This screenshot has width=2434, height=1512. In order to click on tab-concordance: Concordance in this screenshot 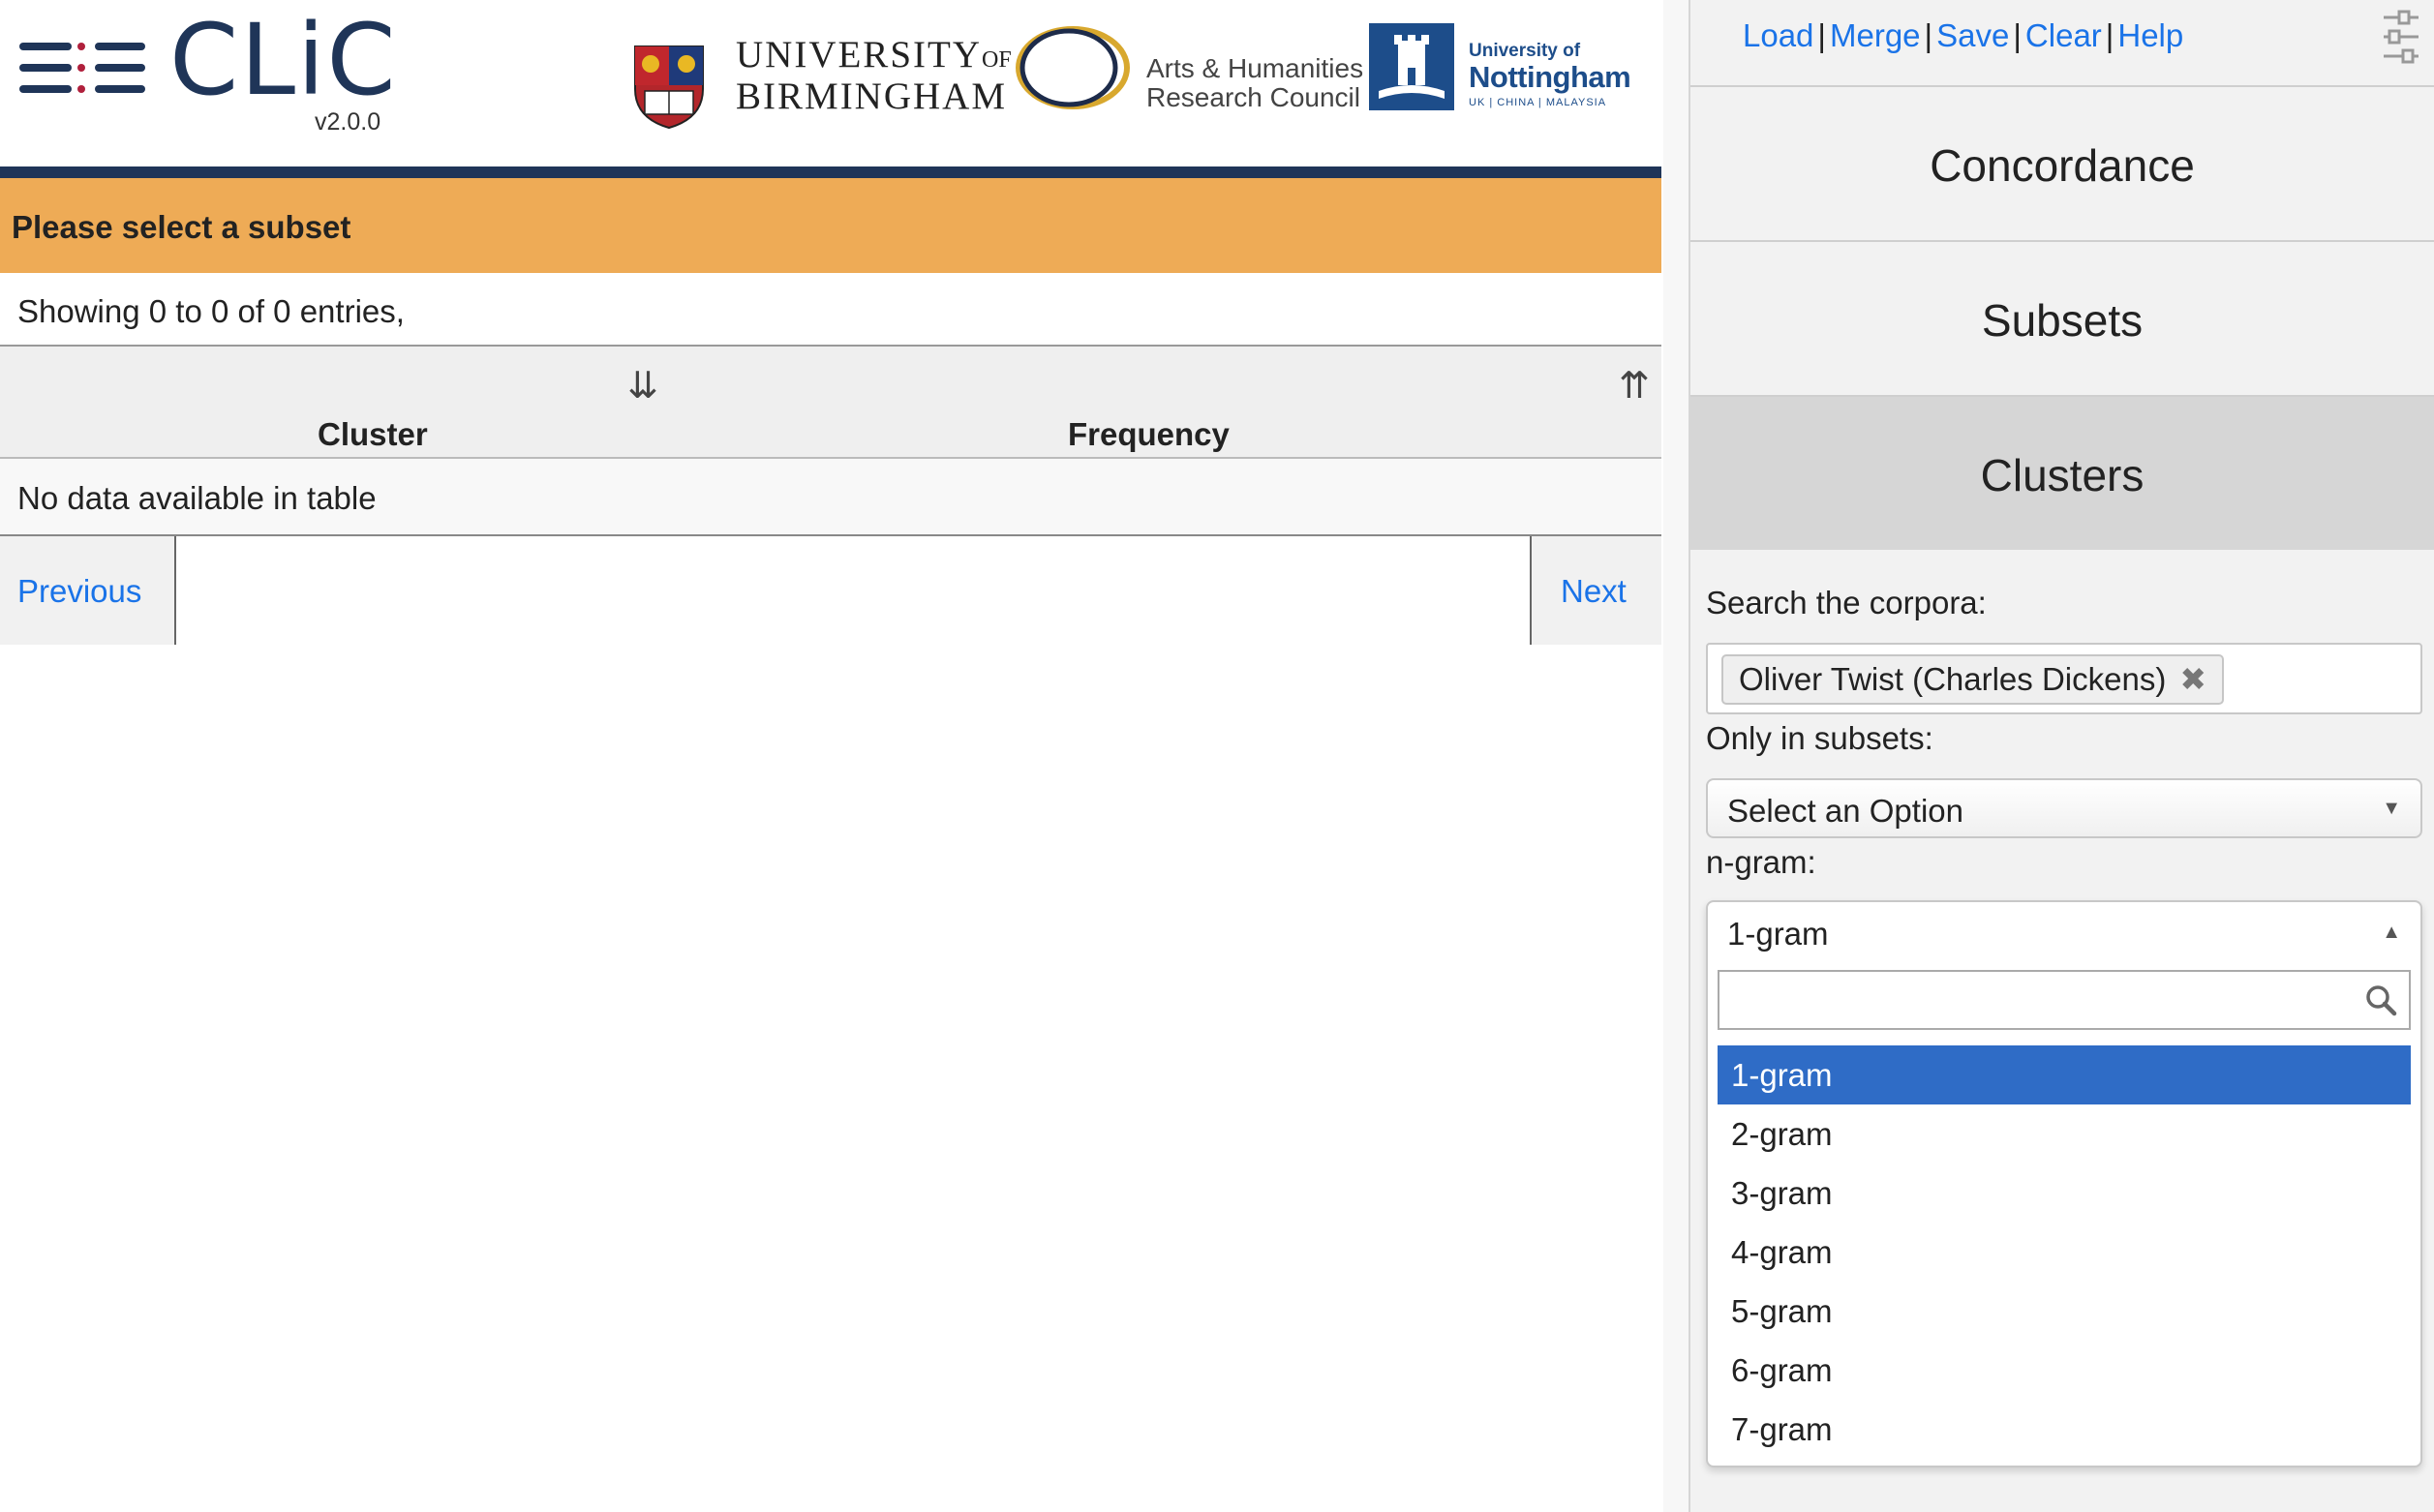, I will do `click(2062, 162)`.